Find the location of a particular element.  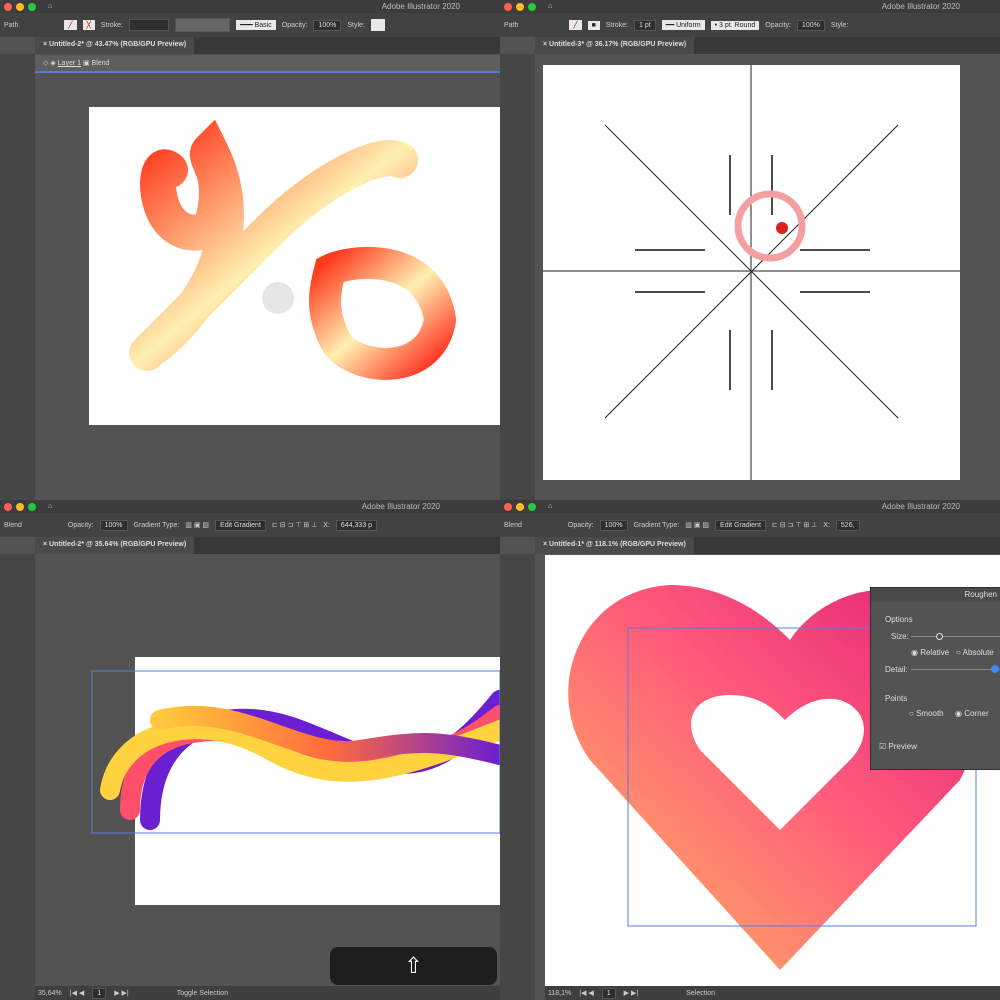

zoom-level: 35,64% is located at coordinates (50, 993).